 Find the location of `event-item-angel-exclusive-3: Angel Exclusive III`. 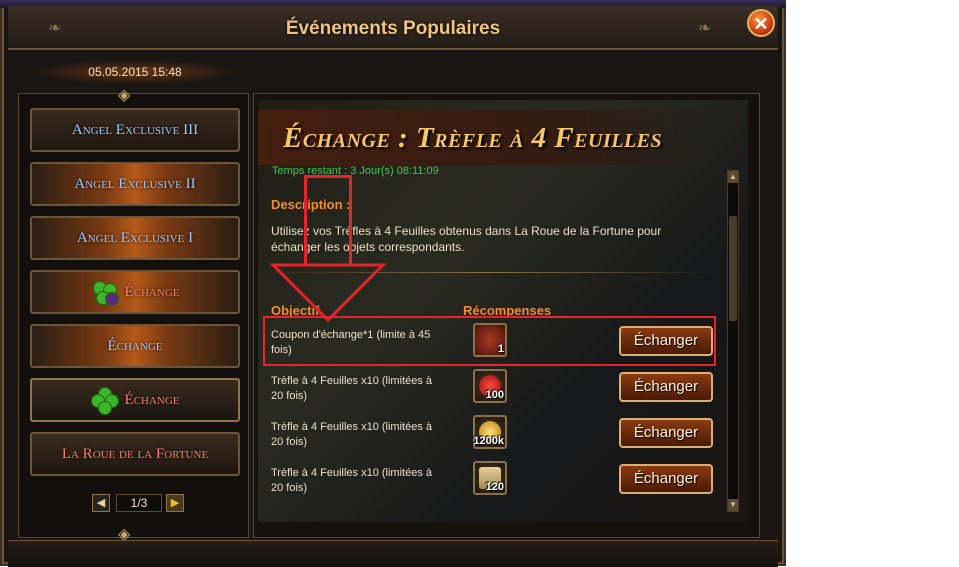

event-item-angel-exclusive-3: Angel Exclusive III is located at coordinates (135, 130).